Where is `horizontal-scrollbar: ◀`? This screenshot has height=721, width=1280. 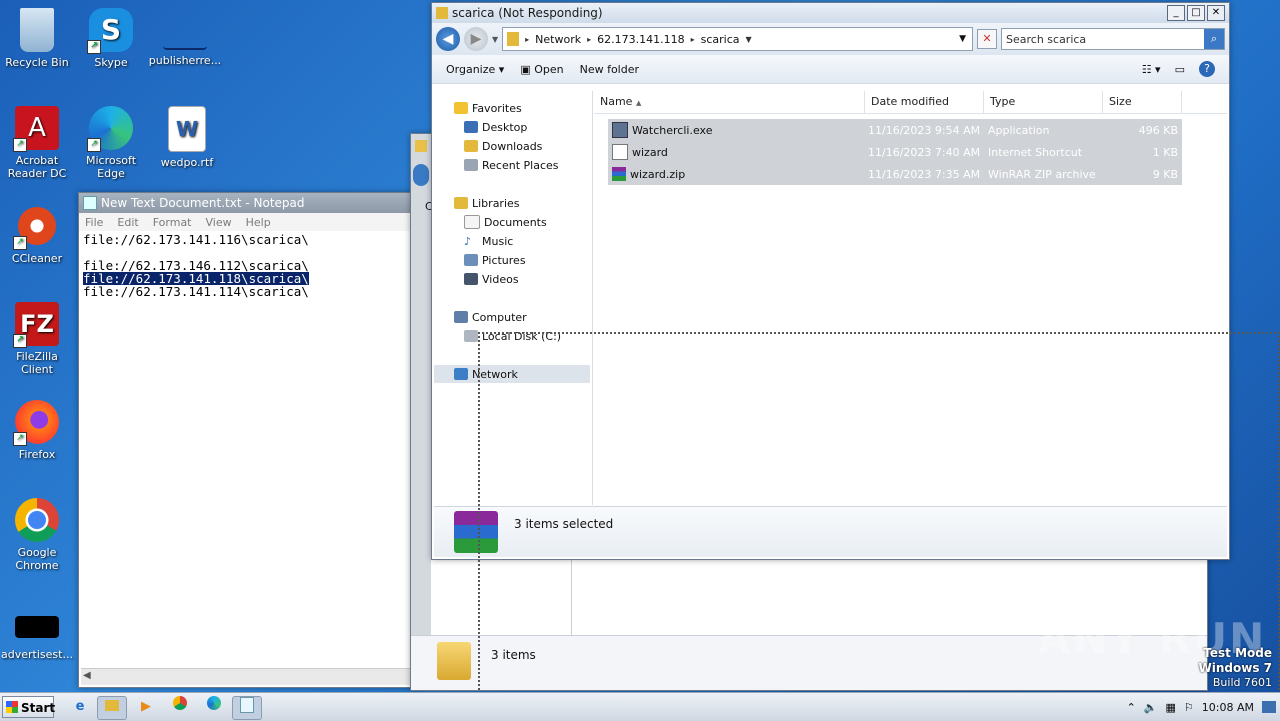 horizontal-scrollbar: ◀ is located at coordinates (249, 676).